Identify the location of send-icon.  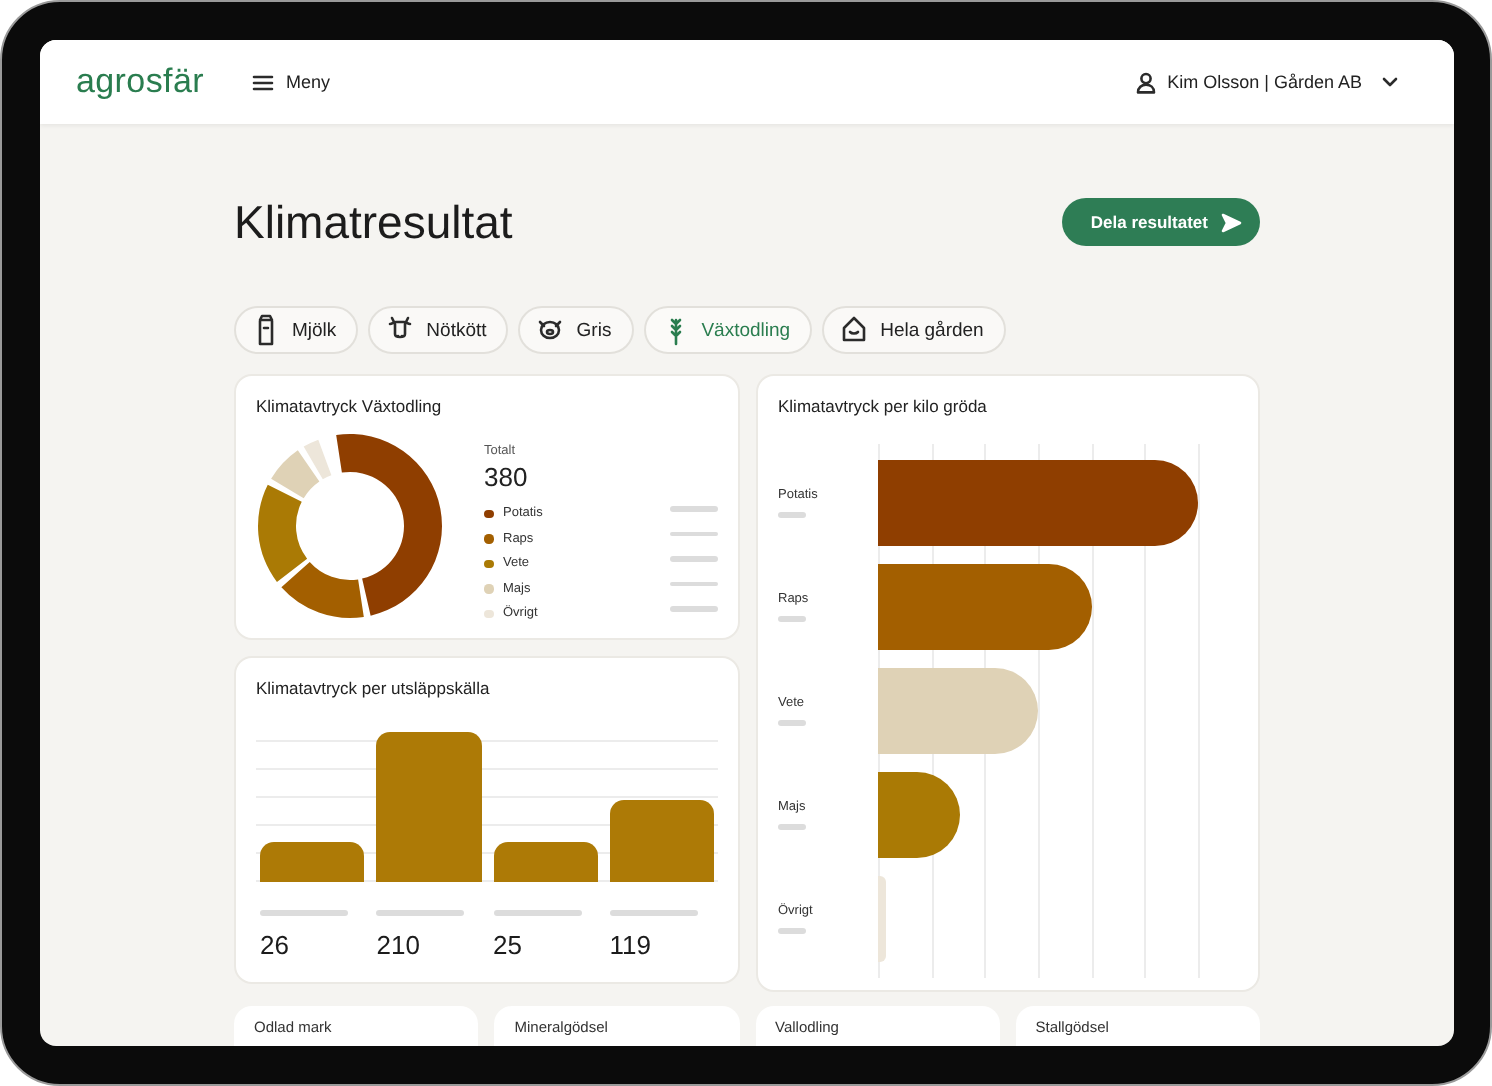
(1231, 222).